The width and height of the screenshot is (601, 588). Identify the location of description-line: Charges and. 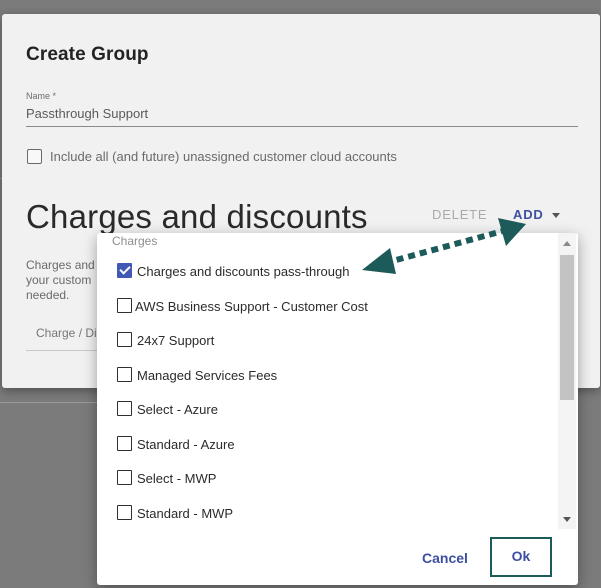
(60, 265).